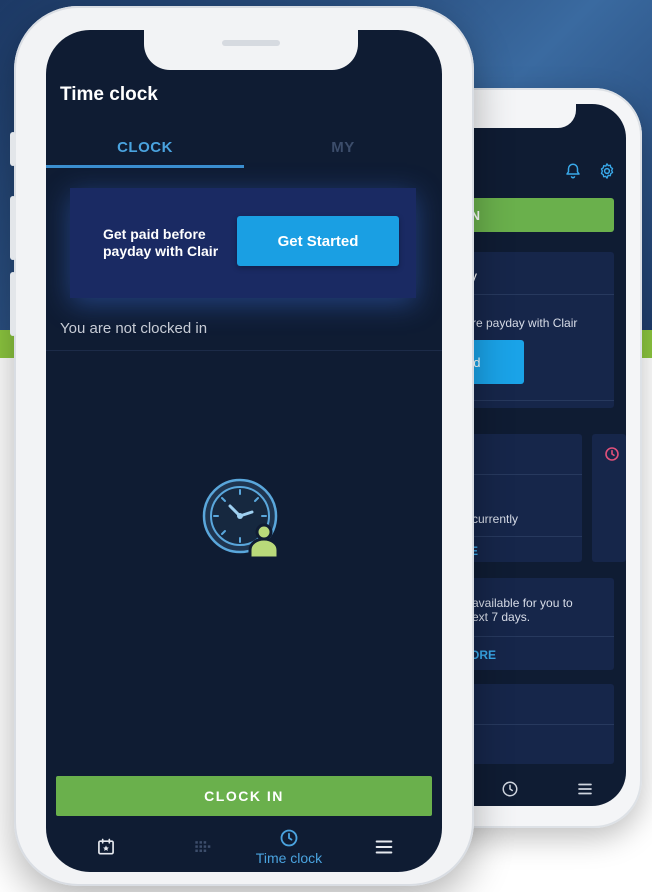 The width and height of the screenshot is (652, 892). Describe the element at coordinates (516, 116) in the screenshot. I see `back-phone-notch` at that location.